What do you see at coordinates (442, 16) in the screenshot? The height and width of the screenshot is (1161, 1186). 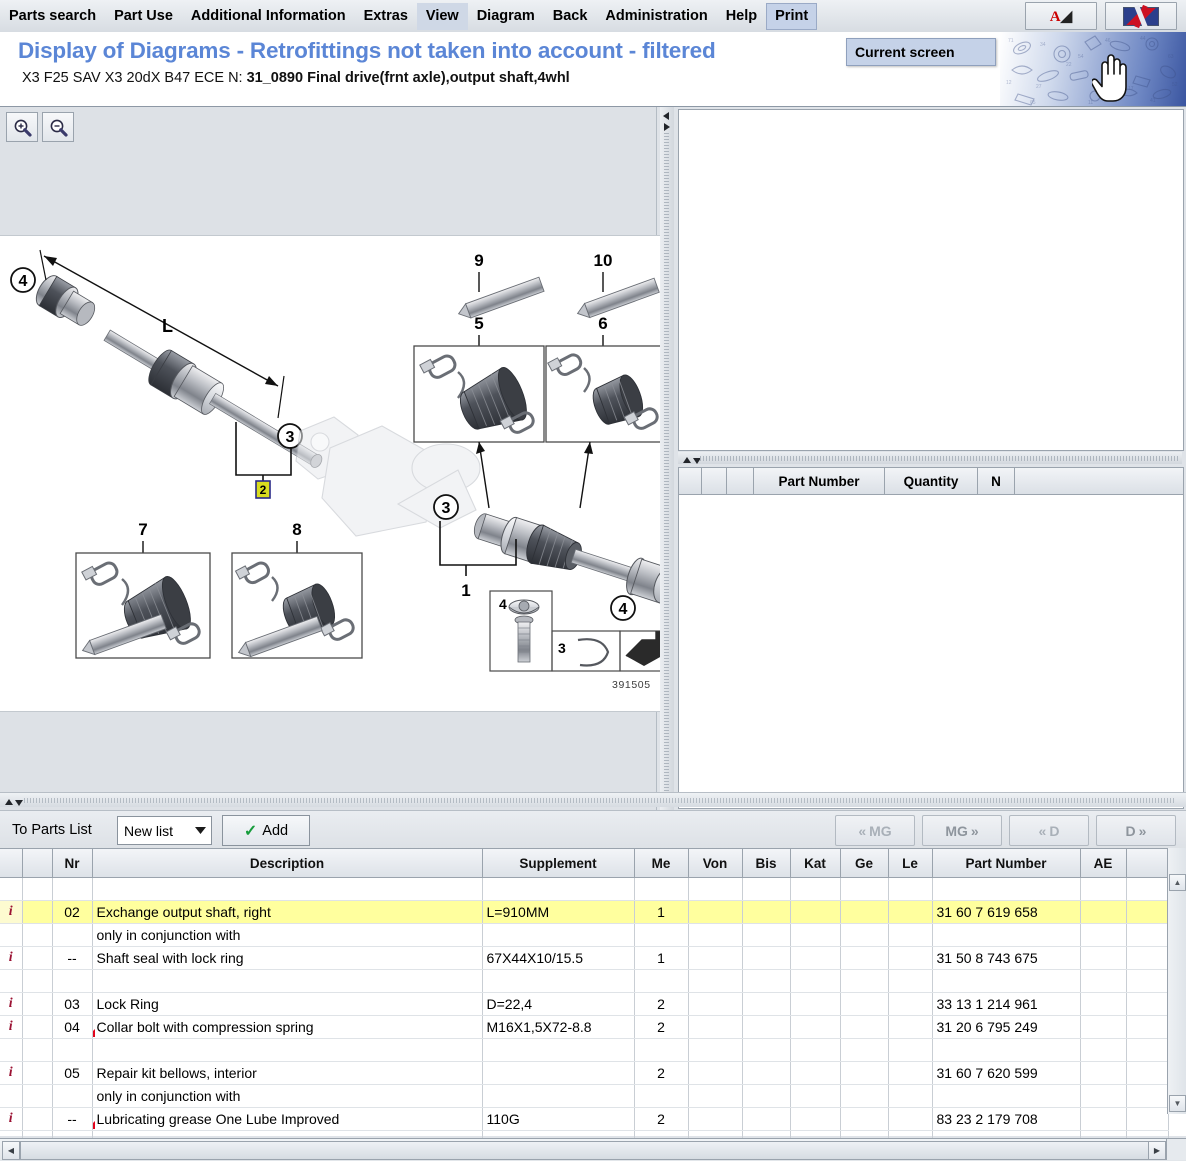 I see `menu-item-view: View` at bounding box center [442, 16].